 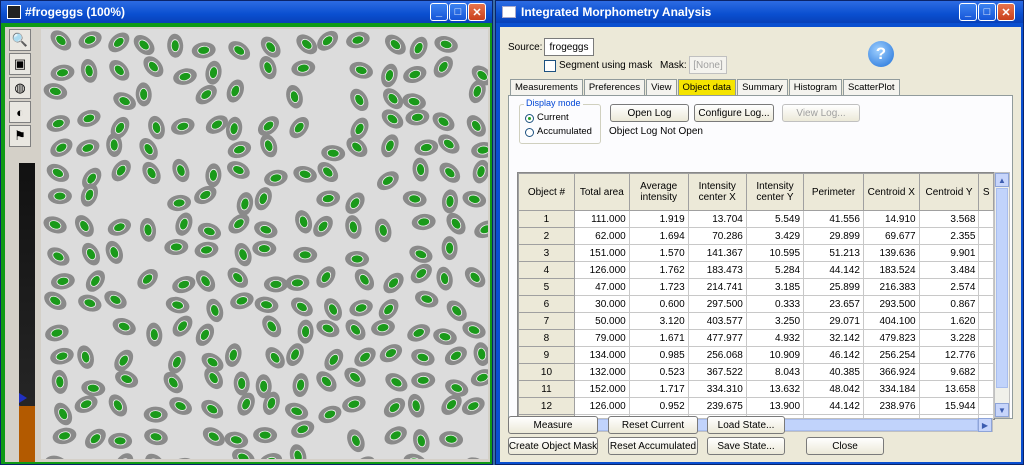 What do you see at coordinates (673, 65) in the screenshot?
I see `mask-label: Mask:` at bounding box center [673, 65].